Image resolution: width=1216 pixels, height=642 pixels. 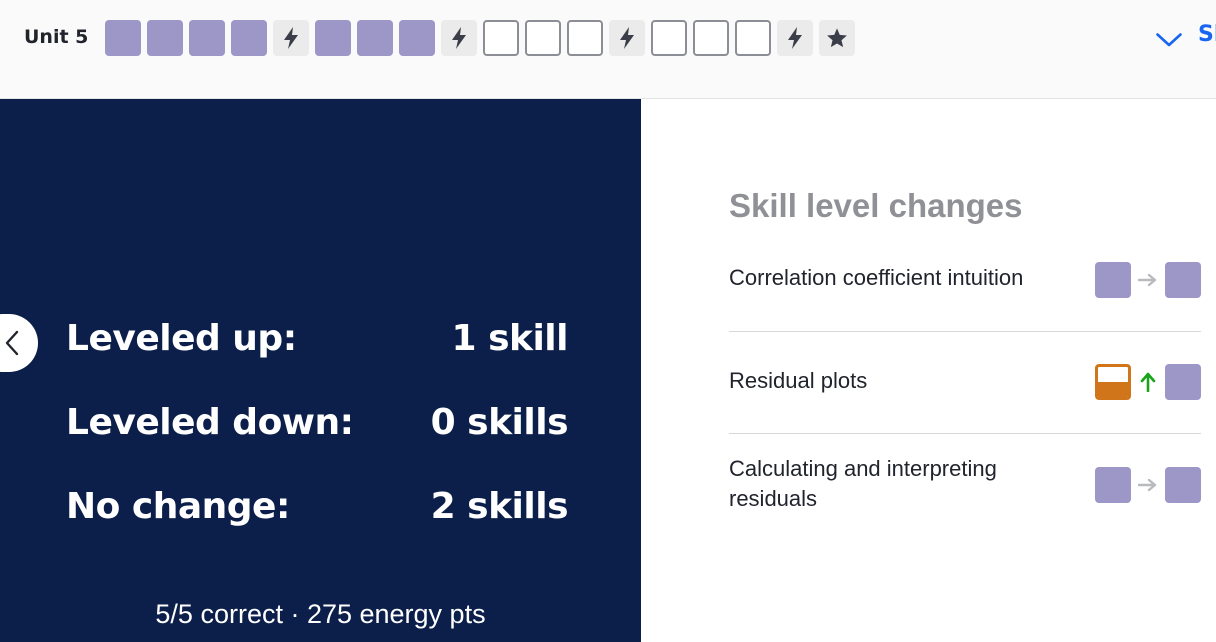 What do you see at coordinates (876, 205) in the screenshot?
I see `skill-changes-title: Skill level changes` at bounding box center [876, 205].